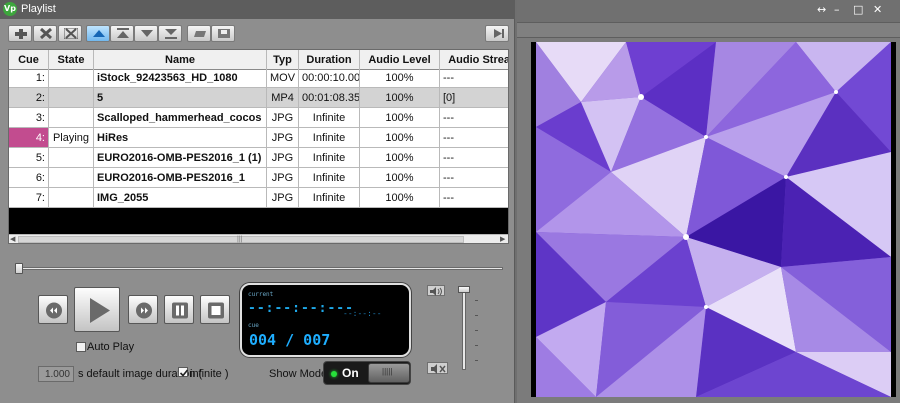 Image resolution: width=900 pixels, height=403 pixels. Describe the element at coordinates (10, 9) in the screenshot. I see `app-logo-icon: Vp` at that location.